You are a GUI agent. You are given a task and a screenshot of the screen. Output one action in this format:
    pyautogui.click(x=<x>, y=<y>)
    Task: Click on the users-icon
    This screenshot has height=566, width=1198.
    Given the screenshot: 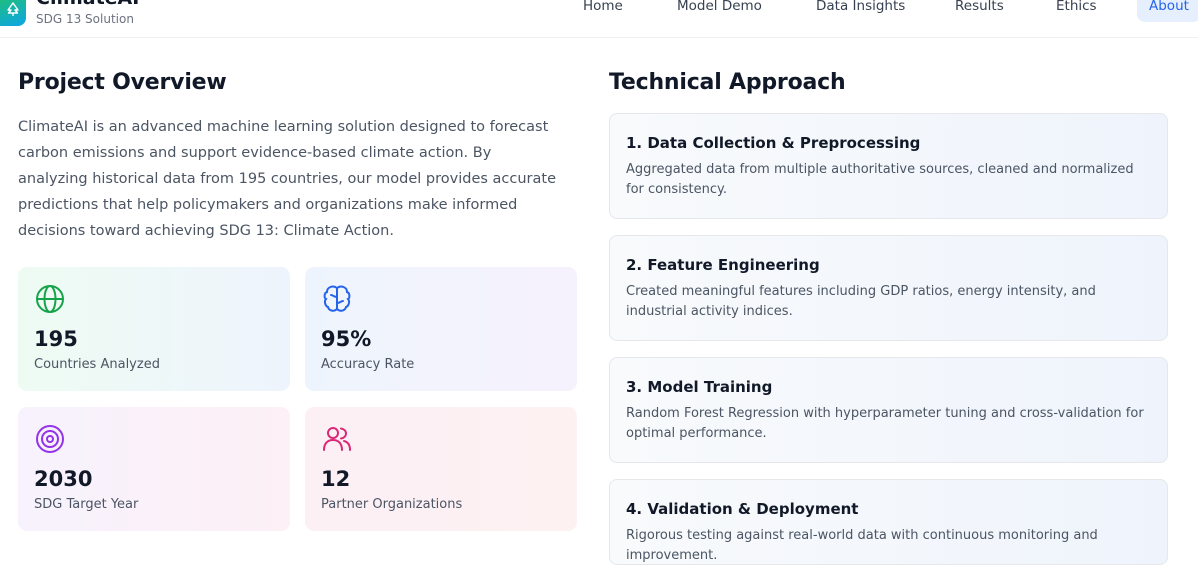 What is the action you would take?
    pyautogui.click(x=337, y=439)
    